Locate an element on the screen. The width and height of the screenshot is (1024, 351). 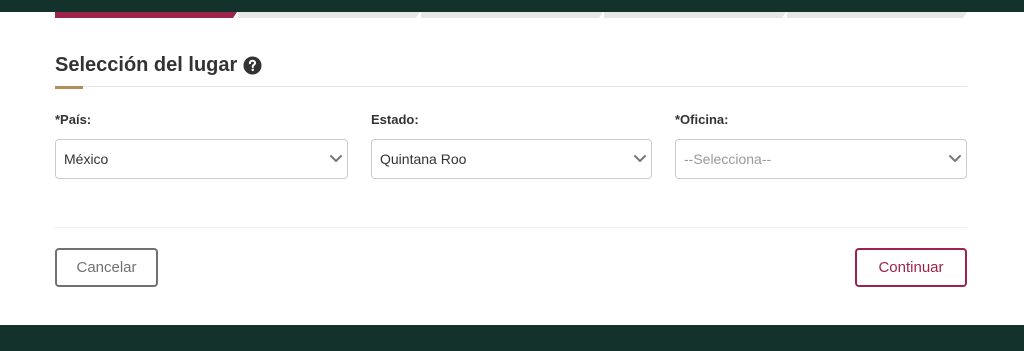
estado-label: Estado: is located at coordinates (395, 119).